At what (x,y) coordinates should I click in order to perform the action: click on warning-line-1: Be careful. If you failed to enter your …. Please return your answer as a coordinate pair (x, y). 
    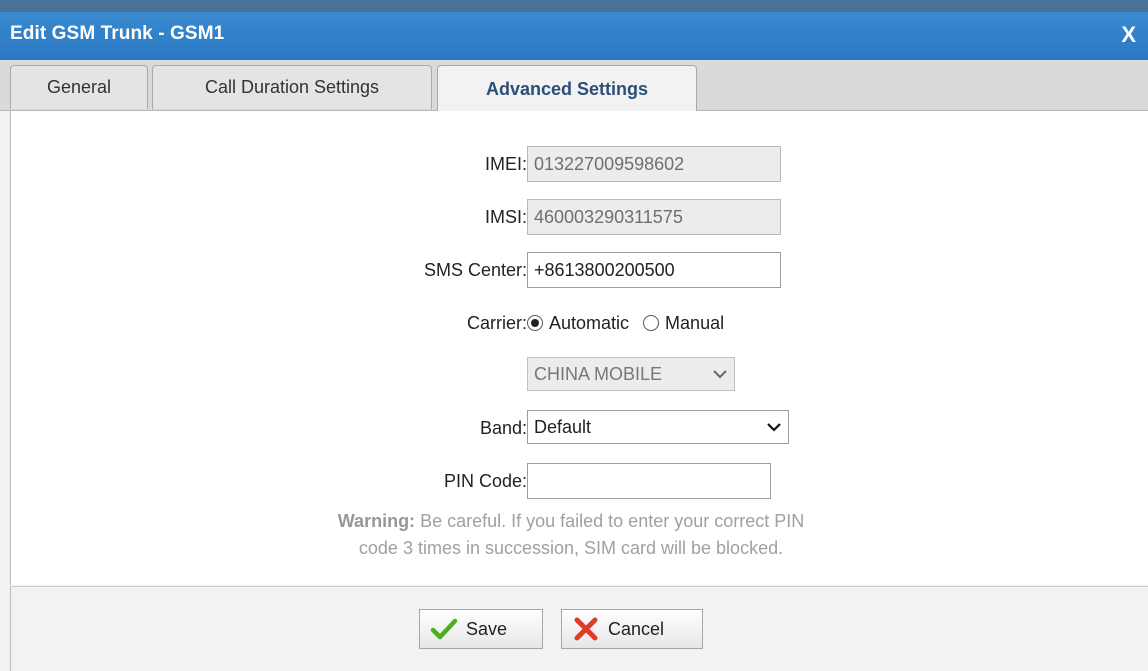
    Looking at the image, I should click on (610, 521).